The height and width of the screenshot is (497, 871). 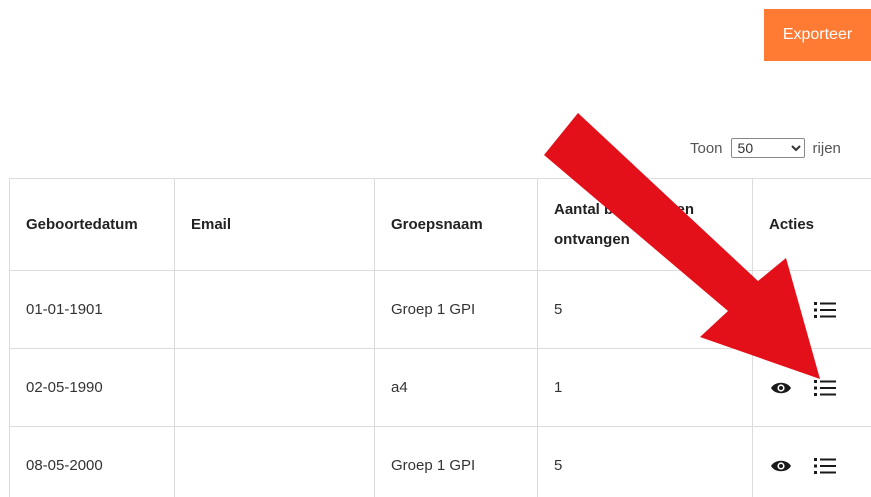 What do you see at coordinates (274, 224) in the screenshot?
I see `column-header-email: Email` at bounding box center [274, 224].